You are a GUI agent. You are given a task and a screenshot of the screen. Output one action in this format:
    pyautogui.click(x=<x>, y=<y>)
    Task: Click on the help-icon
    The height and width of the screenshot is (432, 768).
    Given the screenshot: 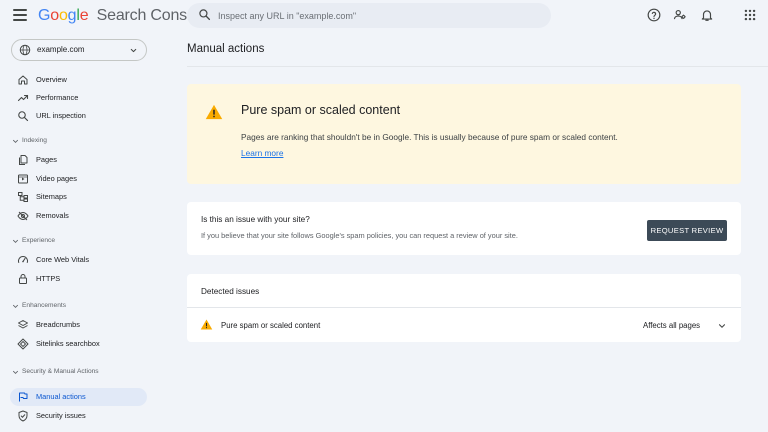 What is the action you would take?
    pyautogui.click(x=654, y=15)
    